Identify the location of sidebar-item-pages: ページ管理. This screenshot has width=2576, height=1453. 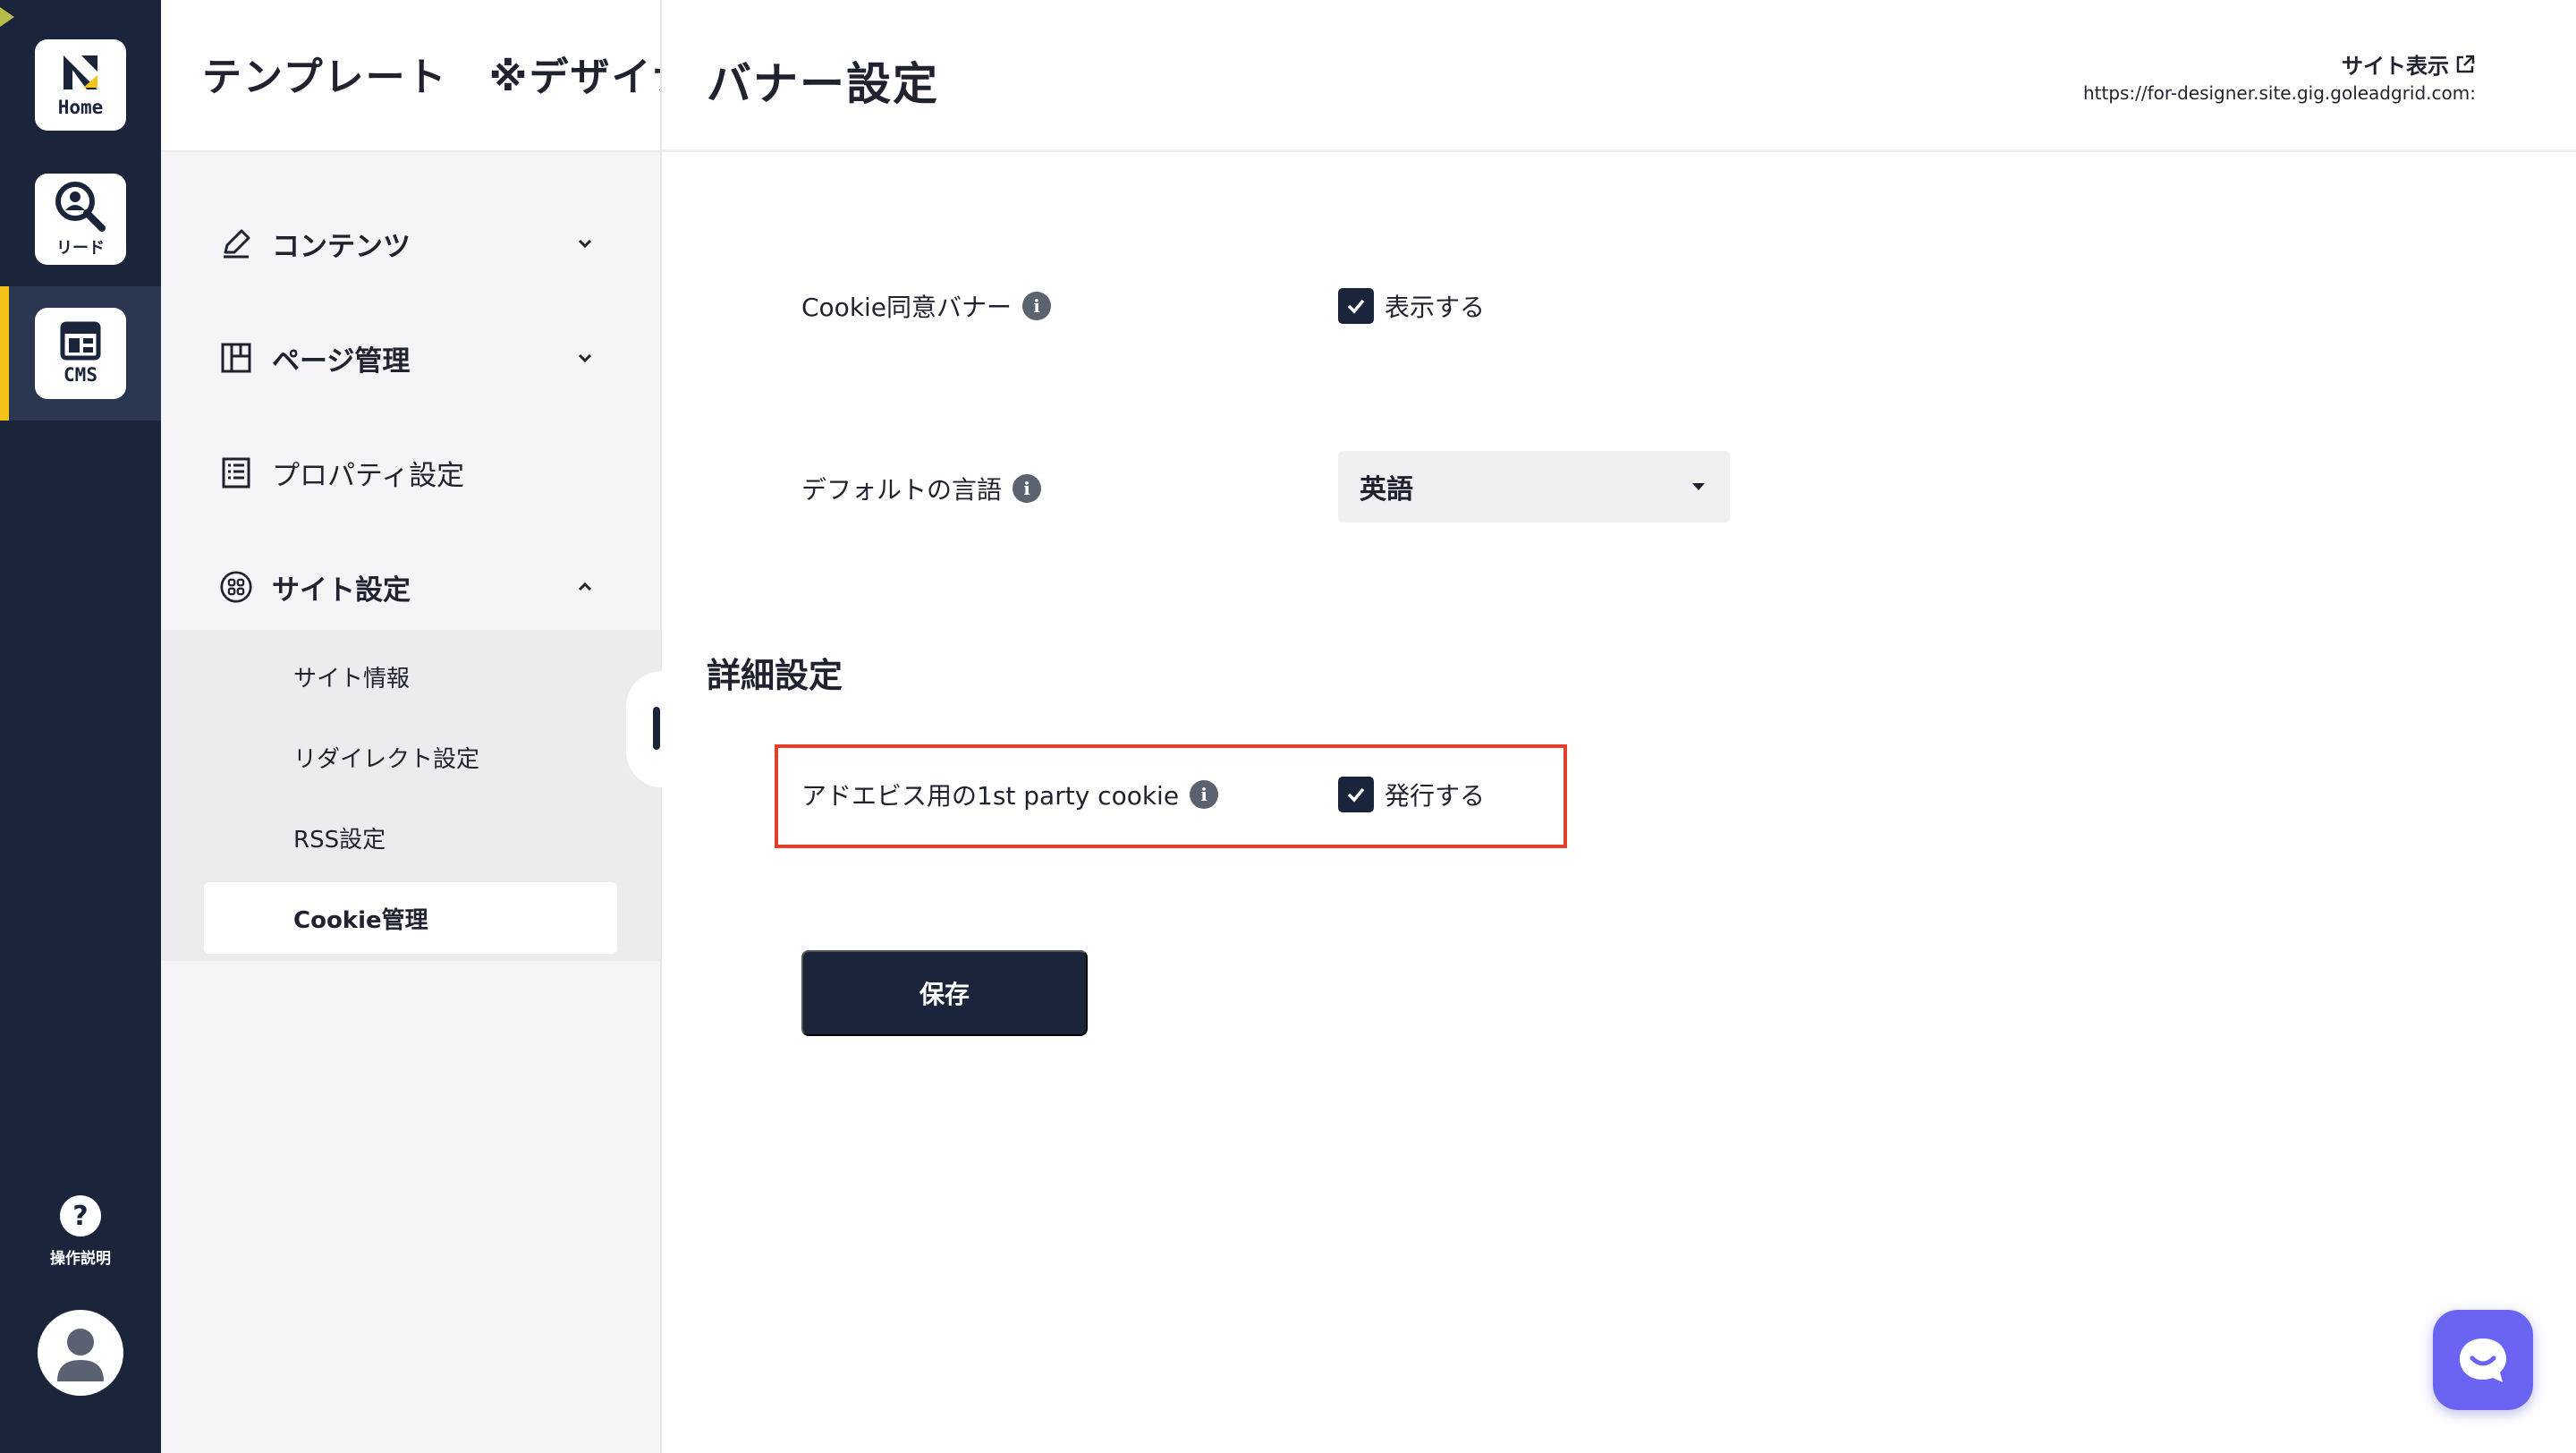
(408, 358).